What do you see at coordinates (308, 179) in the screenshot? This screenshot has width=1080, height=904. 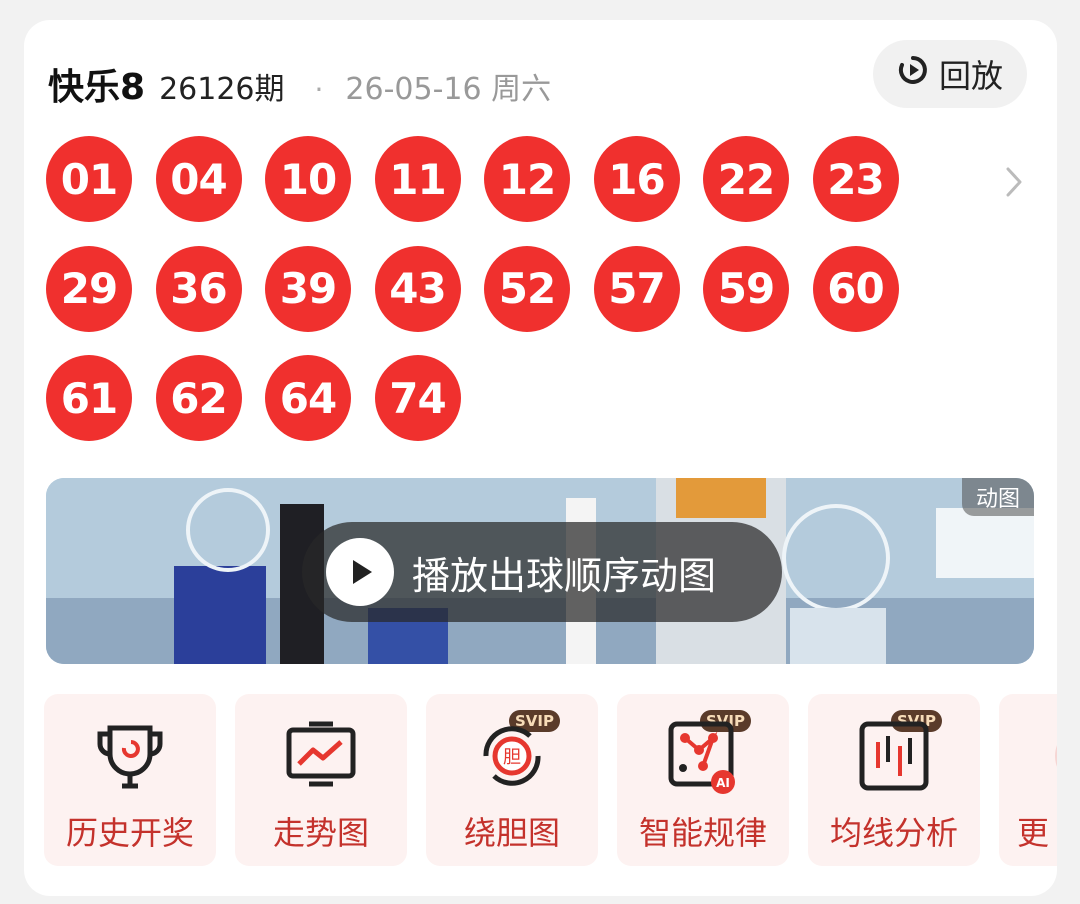 I see `number-ball: 10` at bounding box center [308, 179].